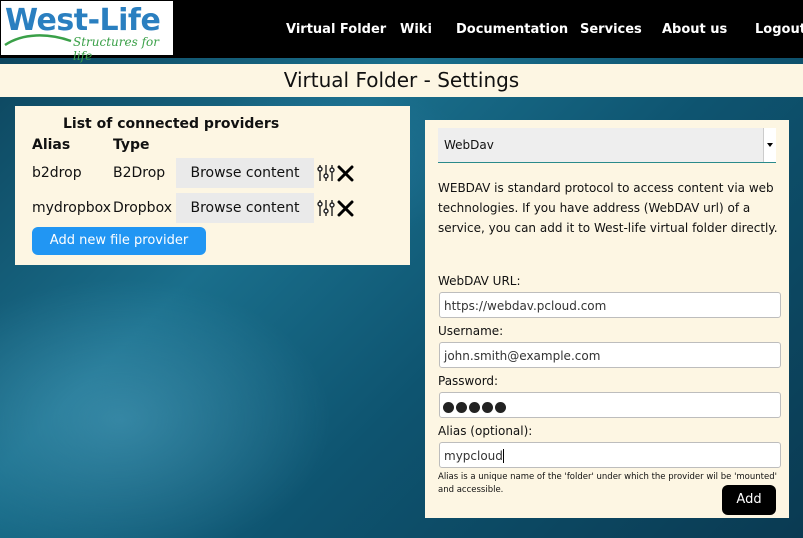  Describe the element at coordinates (611, 29) in the screenshot. I see `nav-services: Services` at that location.